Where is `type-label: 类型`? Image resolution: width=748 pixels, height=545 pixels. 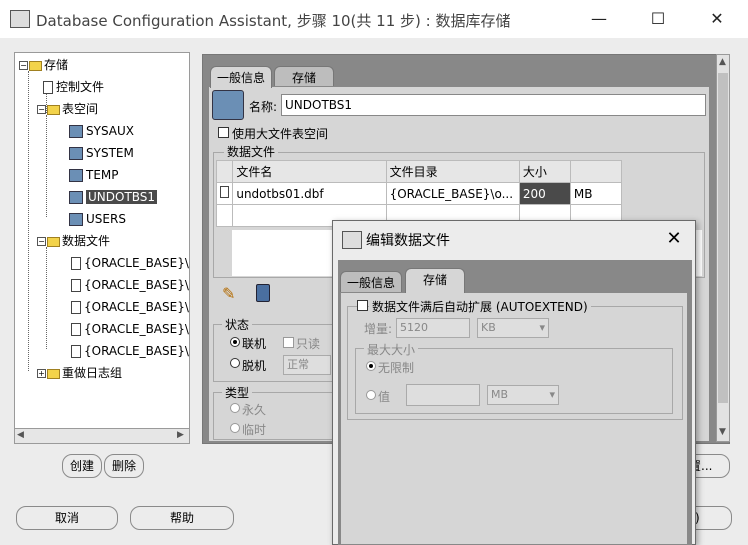 type-label: 类型 is located at coordinates (237, 392).